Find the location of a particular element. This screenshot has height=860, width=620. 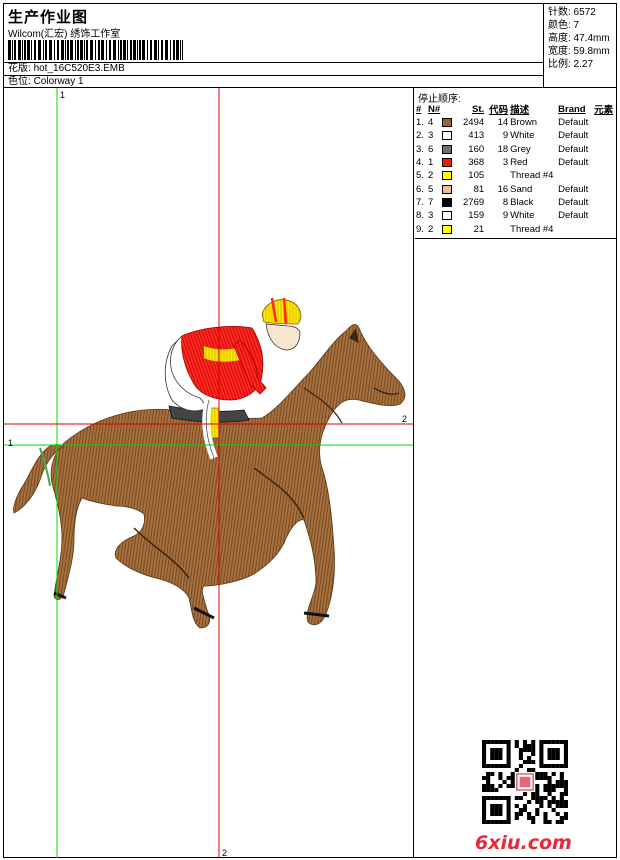

row-description: White is located at coordinates (522, 136).